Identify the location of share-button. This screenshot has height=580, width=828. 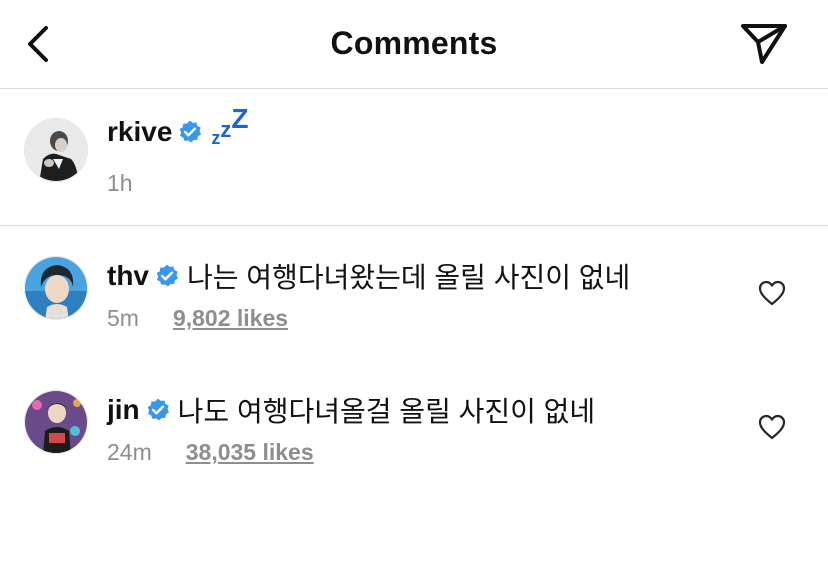
(764, 44).